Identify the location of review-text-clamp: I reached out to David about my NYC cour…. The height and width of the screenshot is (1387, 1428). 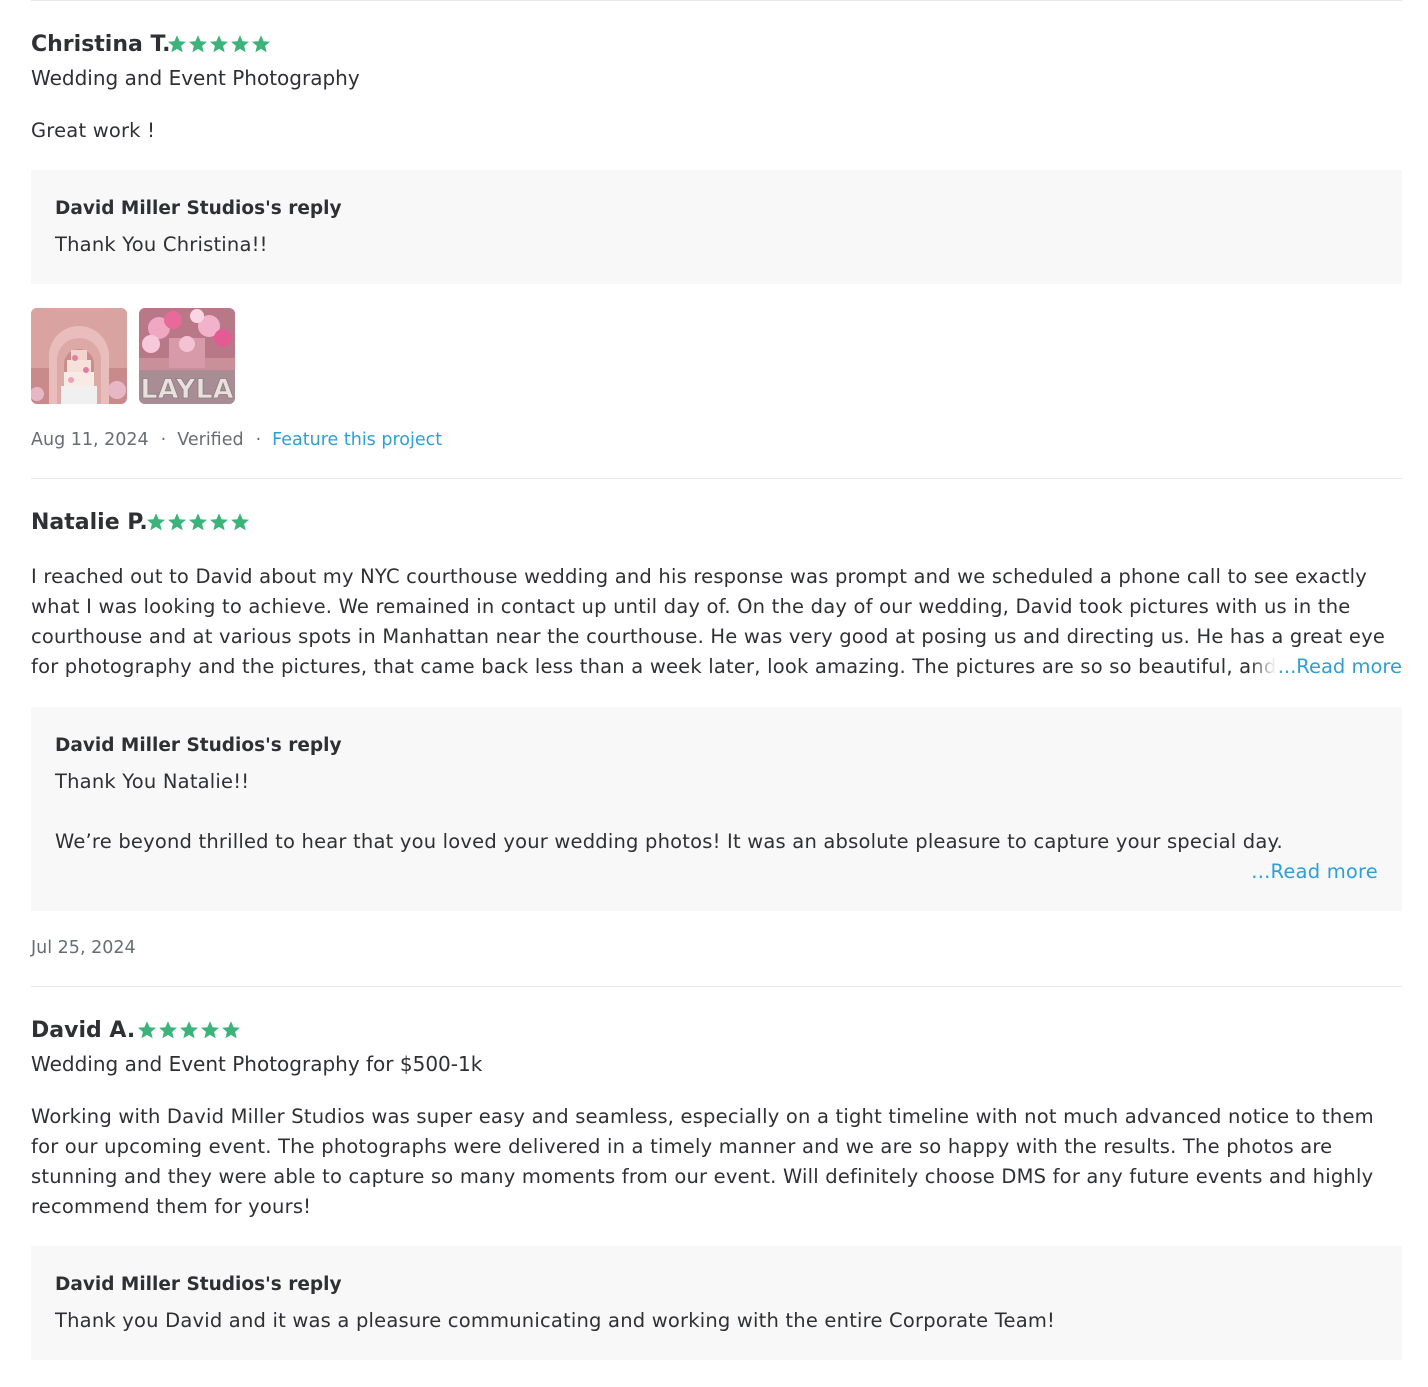
(716, 622).